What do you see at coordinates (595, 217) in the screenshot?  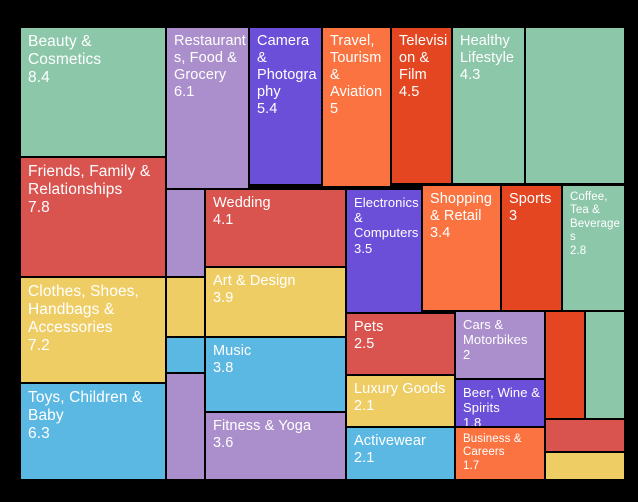 I see `tile-category-label: Coffee, Tea & Beverages` at bounding box center [595, 217].